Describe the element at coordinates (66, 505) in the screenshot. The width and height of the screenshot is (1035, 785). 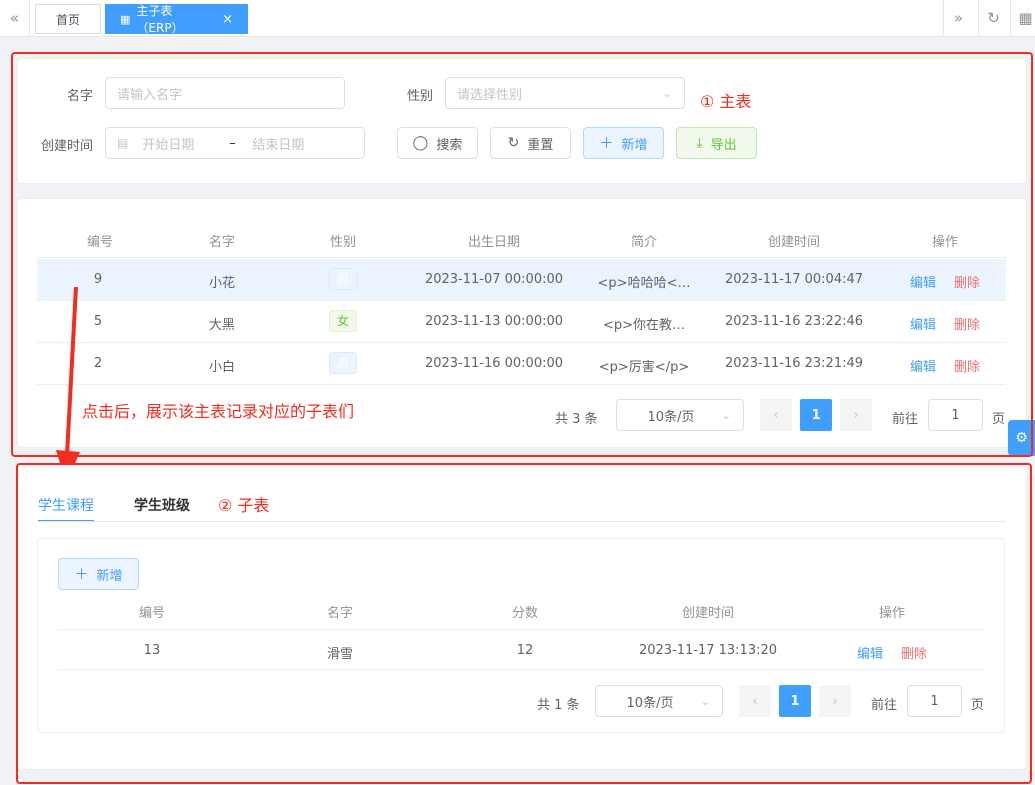
I see `tab-student-course: 学生课程` at that location.